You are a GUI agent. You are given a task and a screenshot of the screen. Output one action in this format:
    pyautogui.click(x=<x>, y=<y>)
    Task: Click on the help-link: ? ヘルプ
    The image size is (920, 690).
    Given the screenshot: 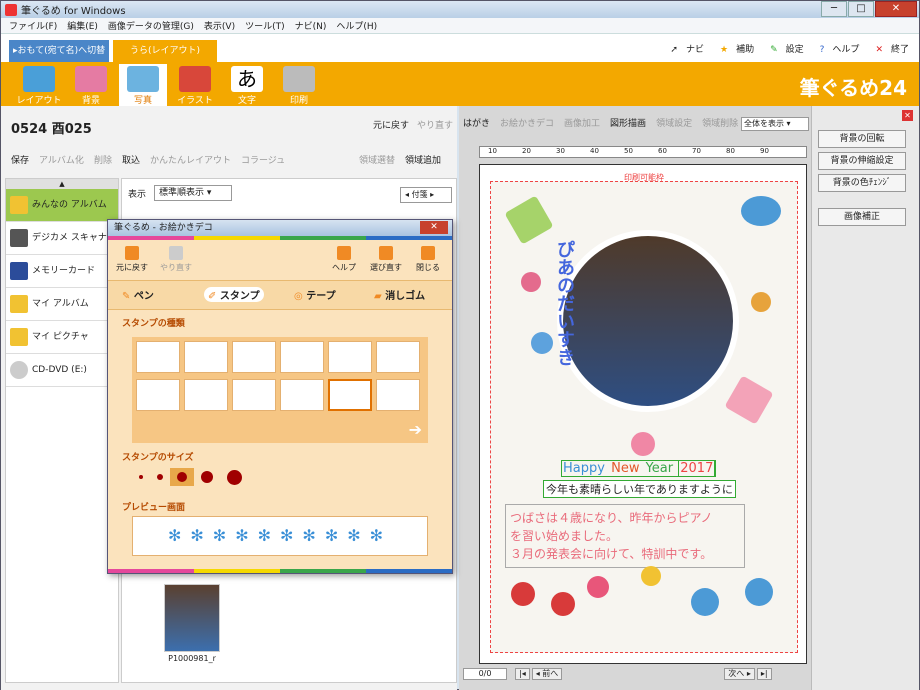 What is the action you would take?
    pyautogui.click(x=836, y=48)
    